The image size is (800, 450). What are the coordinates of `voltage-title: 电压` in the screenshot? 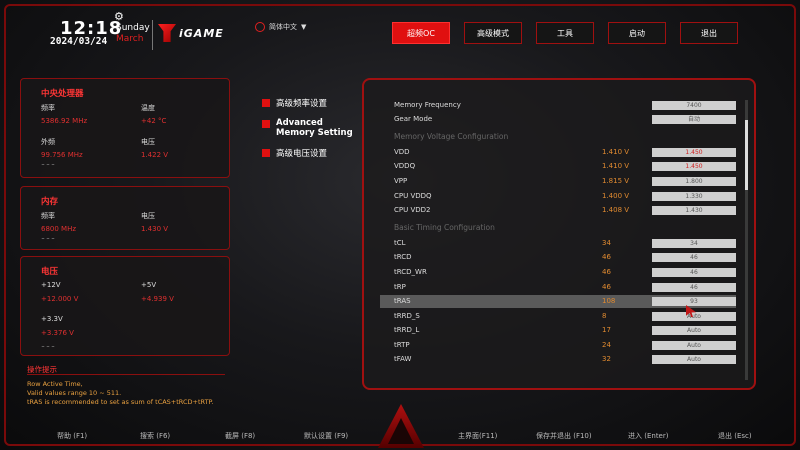 It's located at (50, 272).